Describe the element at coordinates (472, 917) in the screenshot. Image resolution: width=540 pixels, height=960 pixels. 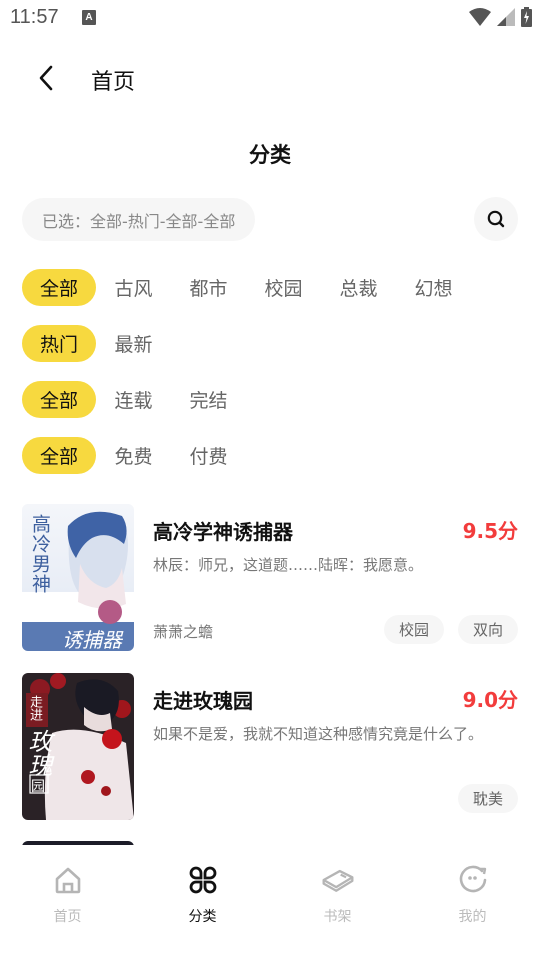
I see `nav-label: 我的` at that location.